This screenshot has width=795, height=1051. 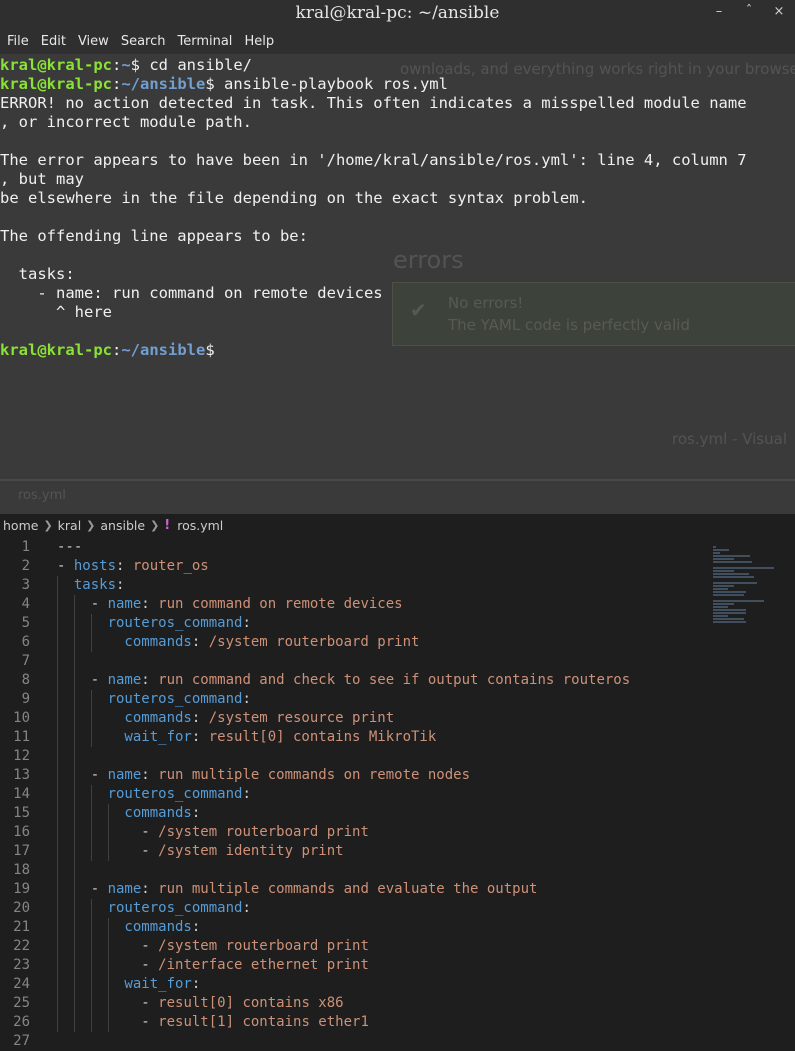 I want to click on yaml-value: router_os, so click(x=170, y=566).